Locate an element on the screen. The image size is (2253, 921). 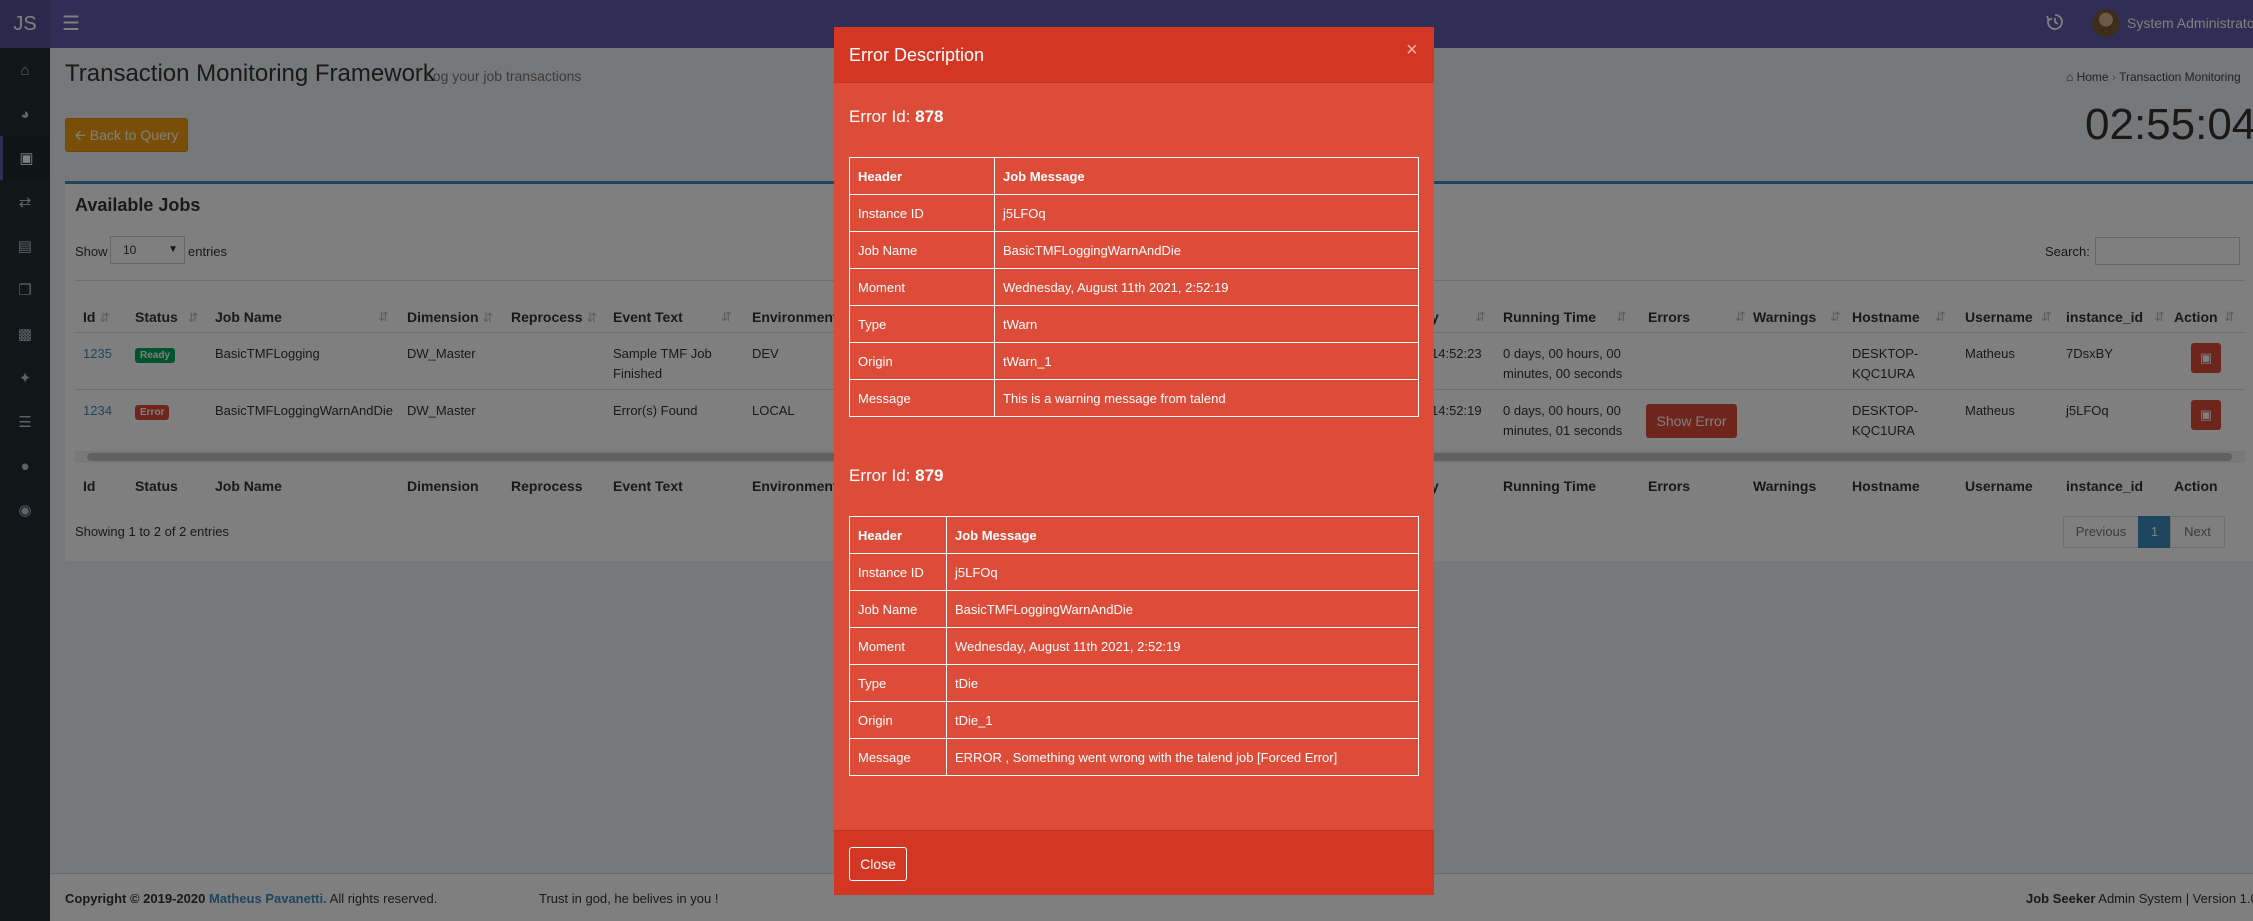
row-value: tDie is located at coordinates (1182, 683).